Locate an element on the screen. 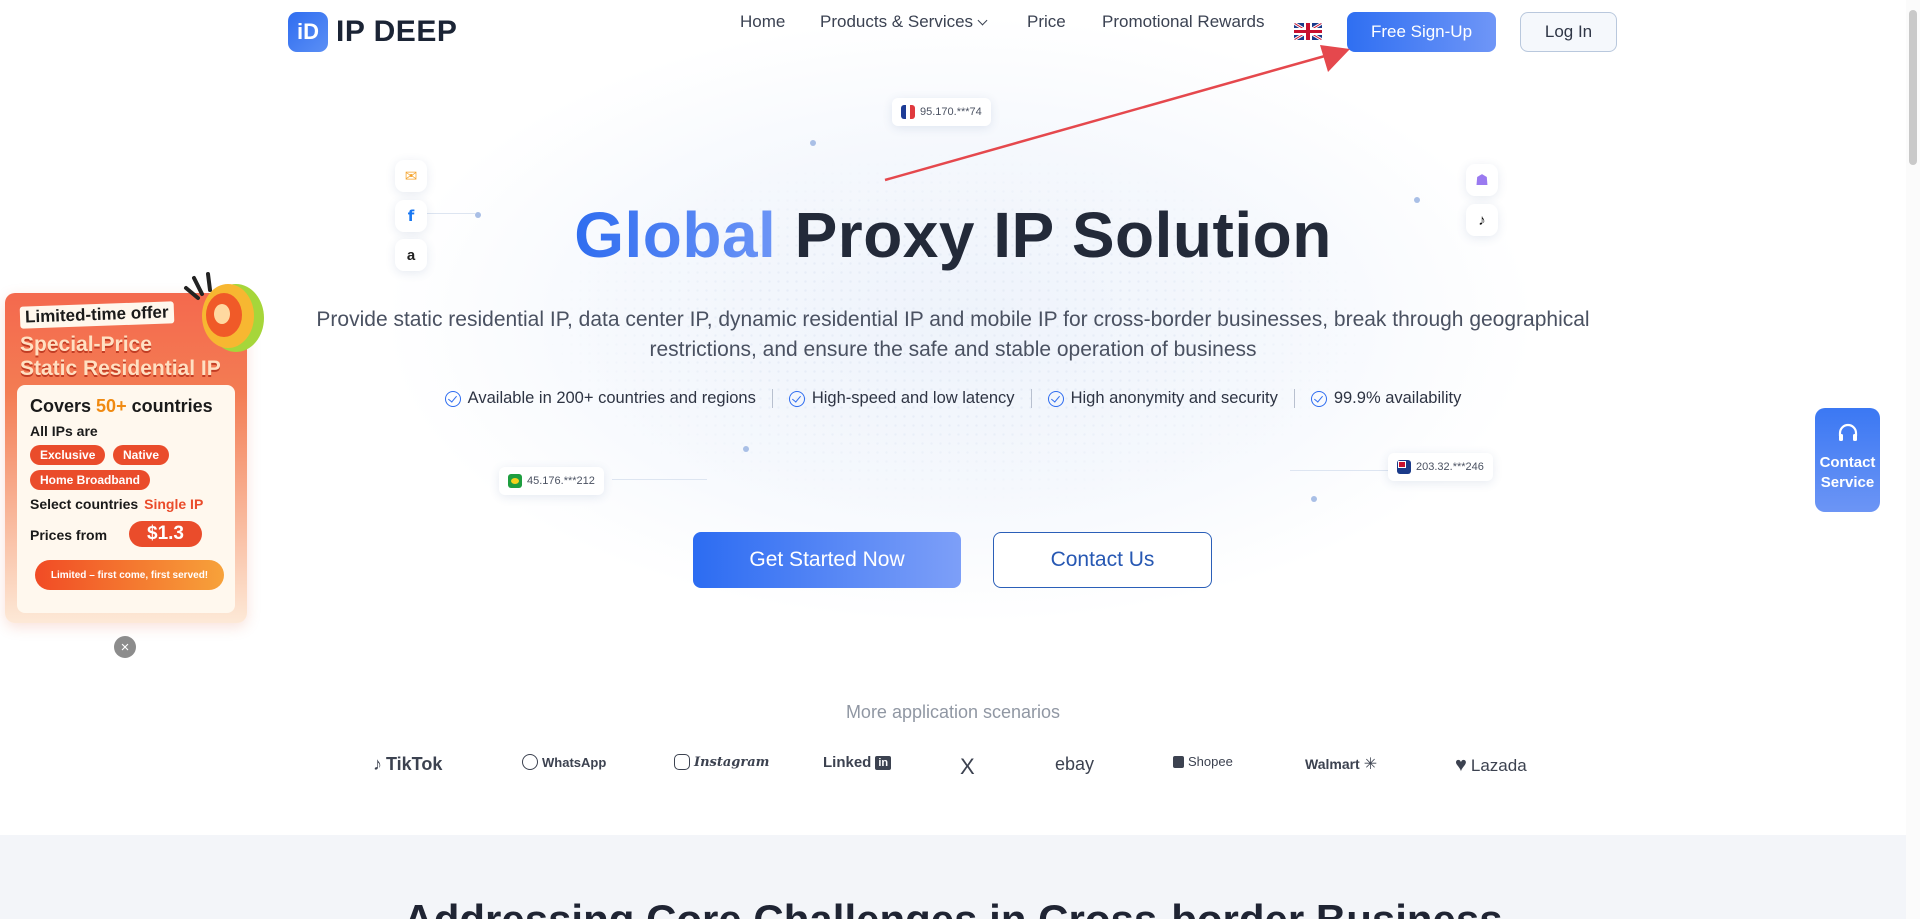 The width and height of the screenshot is (1920, 919). feature-label: 99.9% availability is located at coordinates (1397, 398).